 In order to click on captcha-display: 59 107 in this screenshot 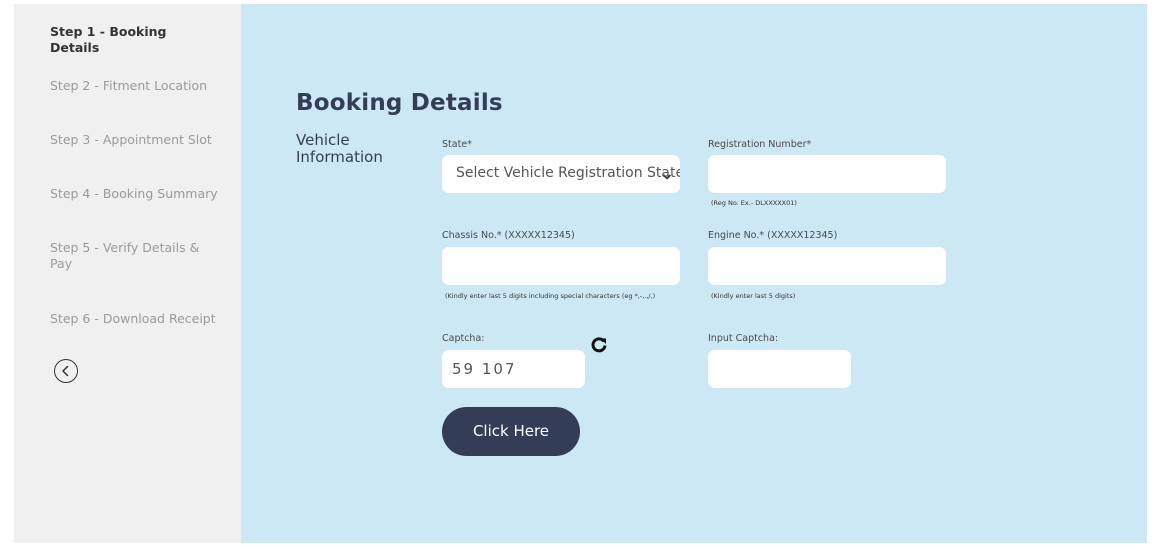, I will do `click(513, 369)`.